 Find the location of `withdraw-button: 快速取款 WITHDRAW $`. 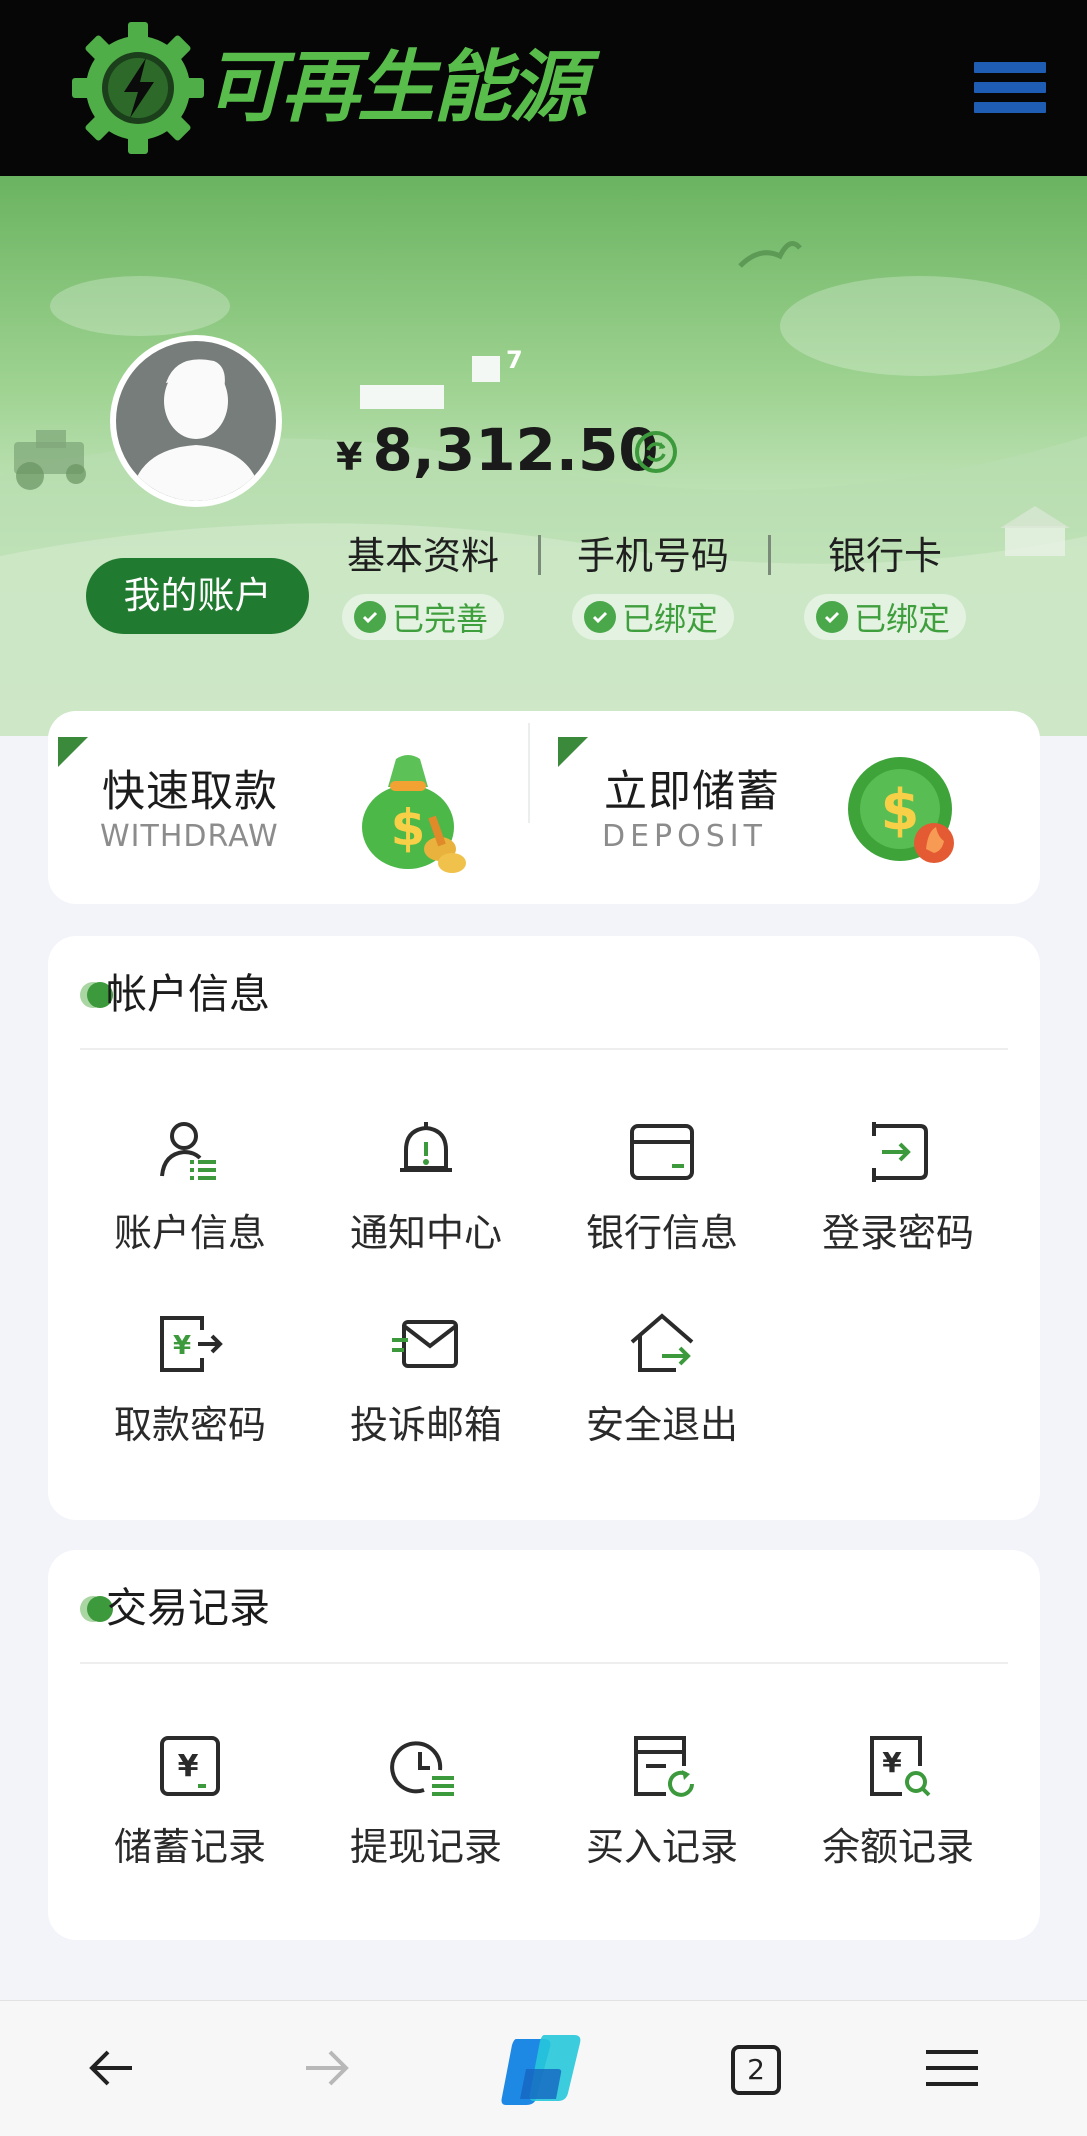

withdraw-button: 快速取款 WITHDRAW $ is located at coordinates (293, 807).